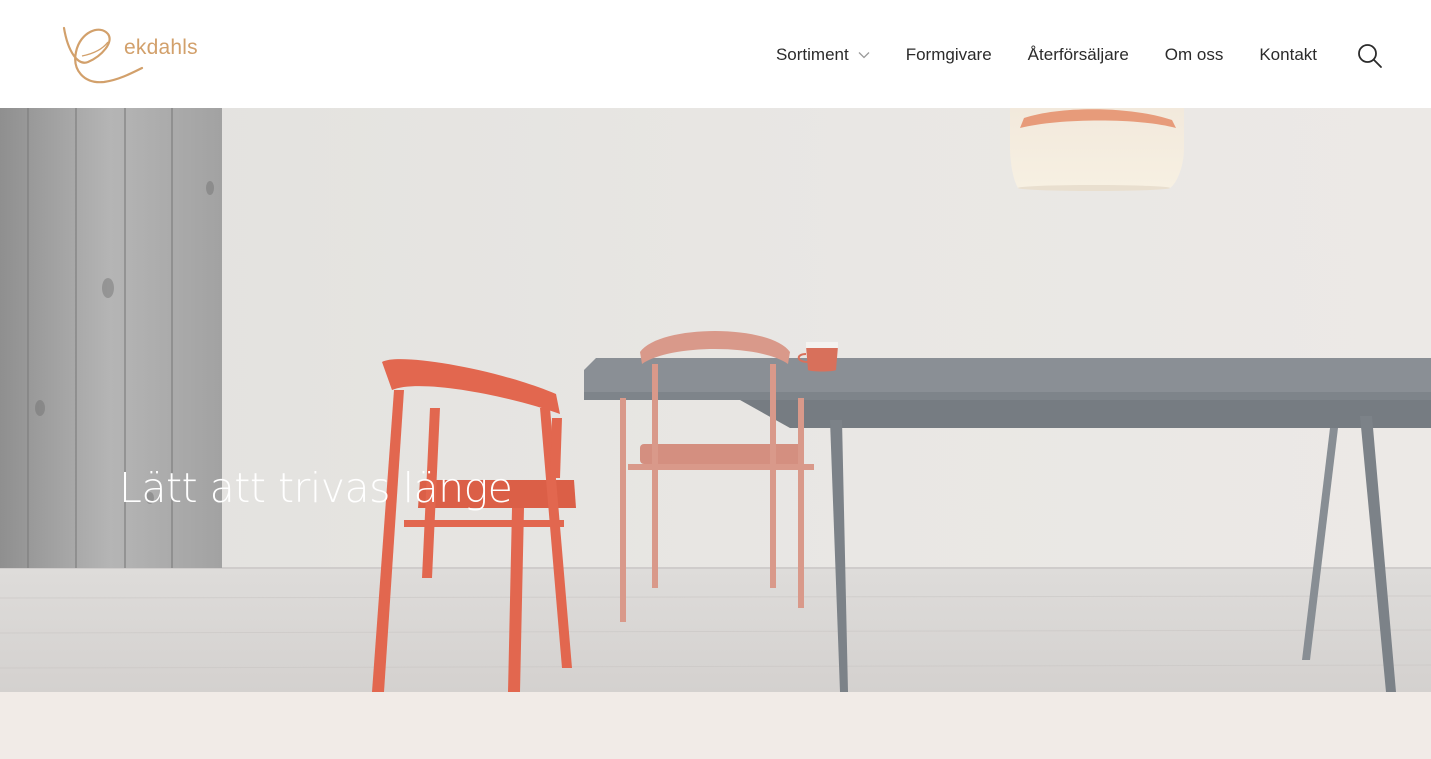 The width and height of the screenshot is (1431, 759). I want to click on nav-item-label: Om oss, so click(1194, 54).